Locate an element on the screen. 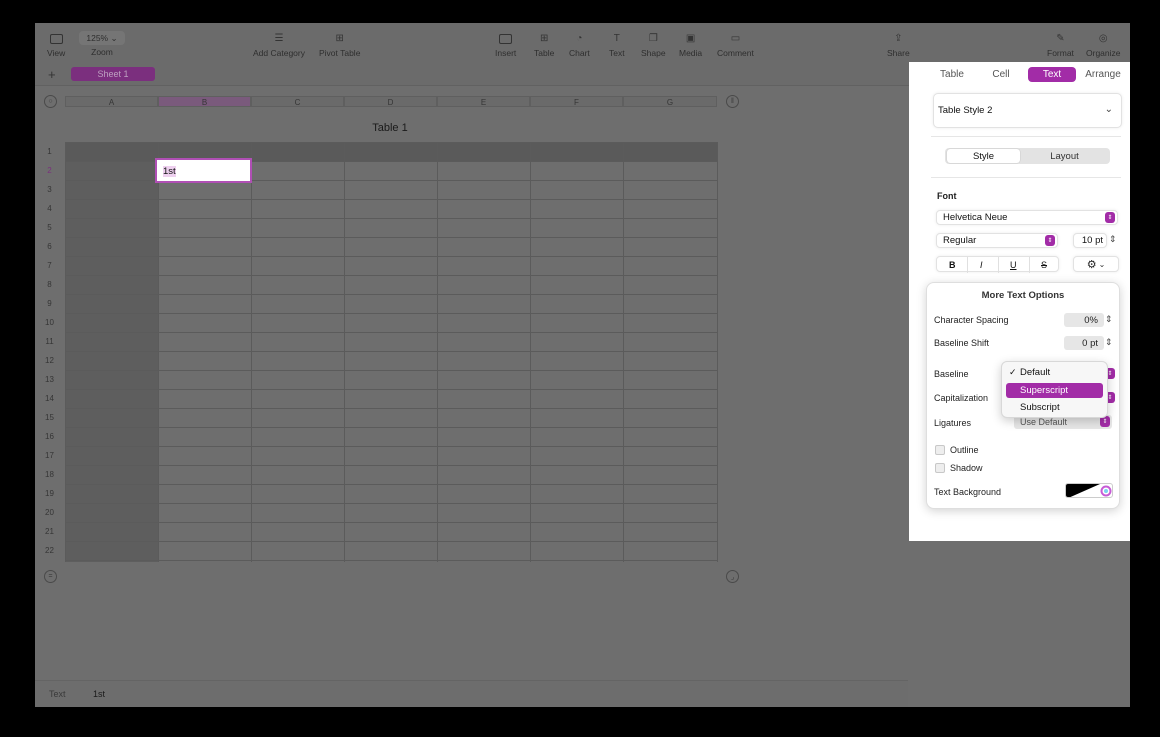 This screenshot has height=737, width=1160. row-header-20: 20 is located at coordinates (49, 512).